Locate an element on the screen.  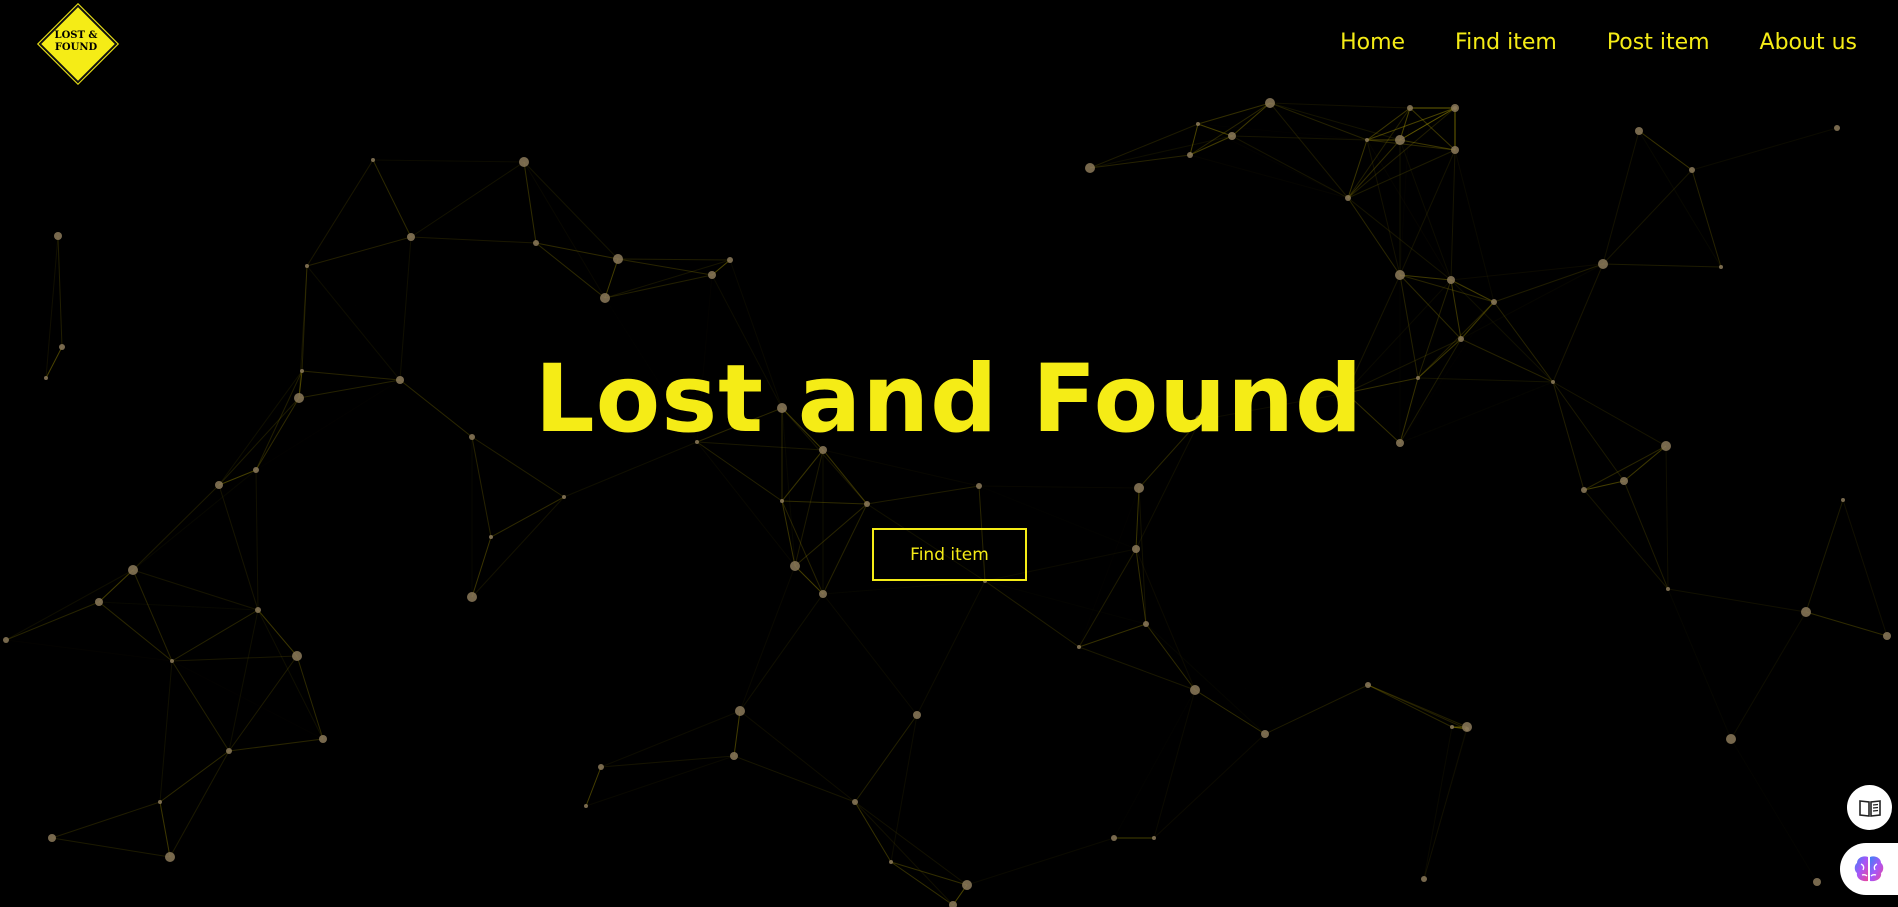
book-open-icon is located at coordinates (1869, 808).